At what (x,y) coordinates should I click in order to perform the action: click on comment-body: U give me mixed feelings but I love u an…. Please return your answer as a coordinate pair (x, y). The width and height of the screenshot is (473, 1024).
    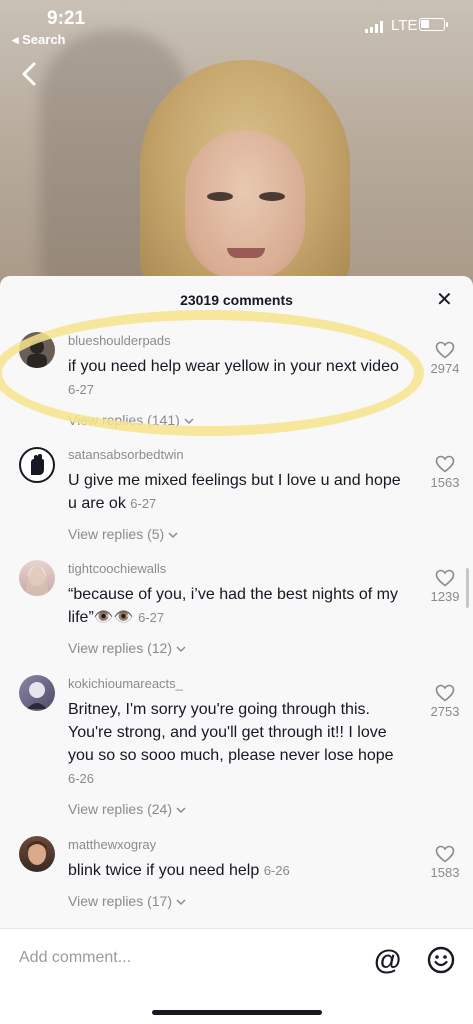
    Looking at the image, I should click on (234, 492).